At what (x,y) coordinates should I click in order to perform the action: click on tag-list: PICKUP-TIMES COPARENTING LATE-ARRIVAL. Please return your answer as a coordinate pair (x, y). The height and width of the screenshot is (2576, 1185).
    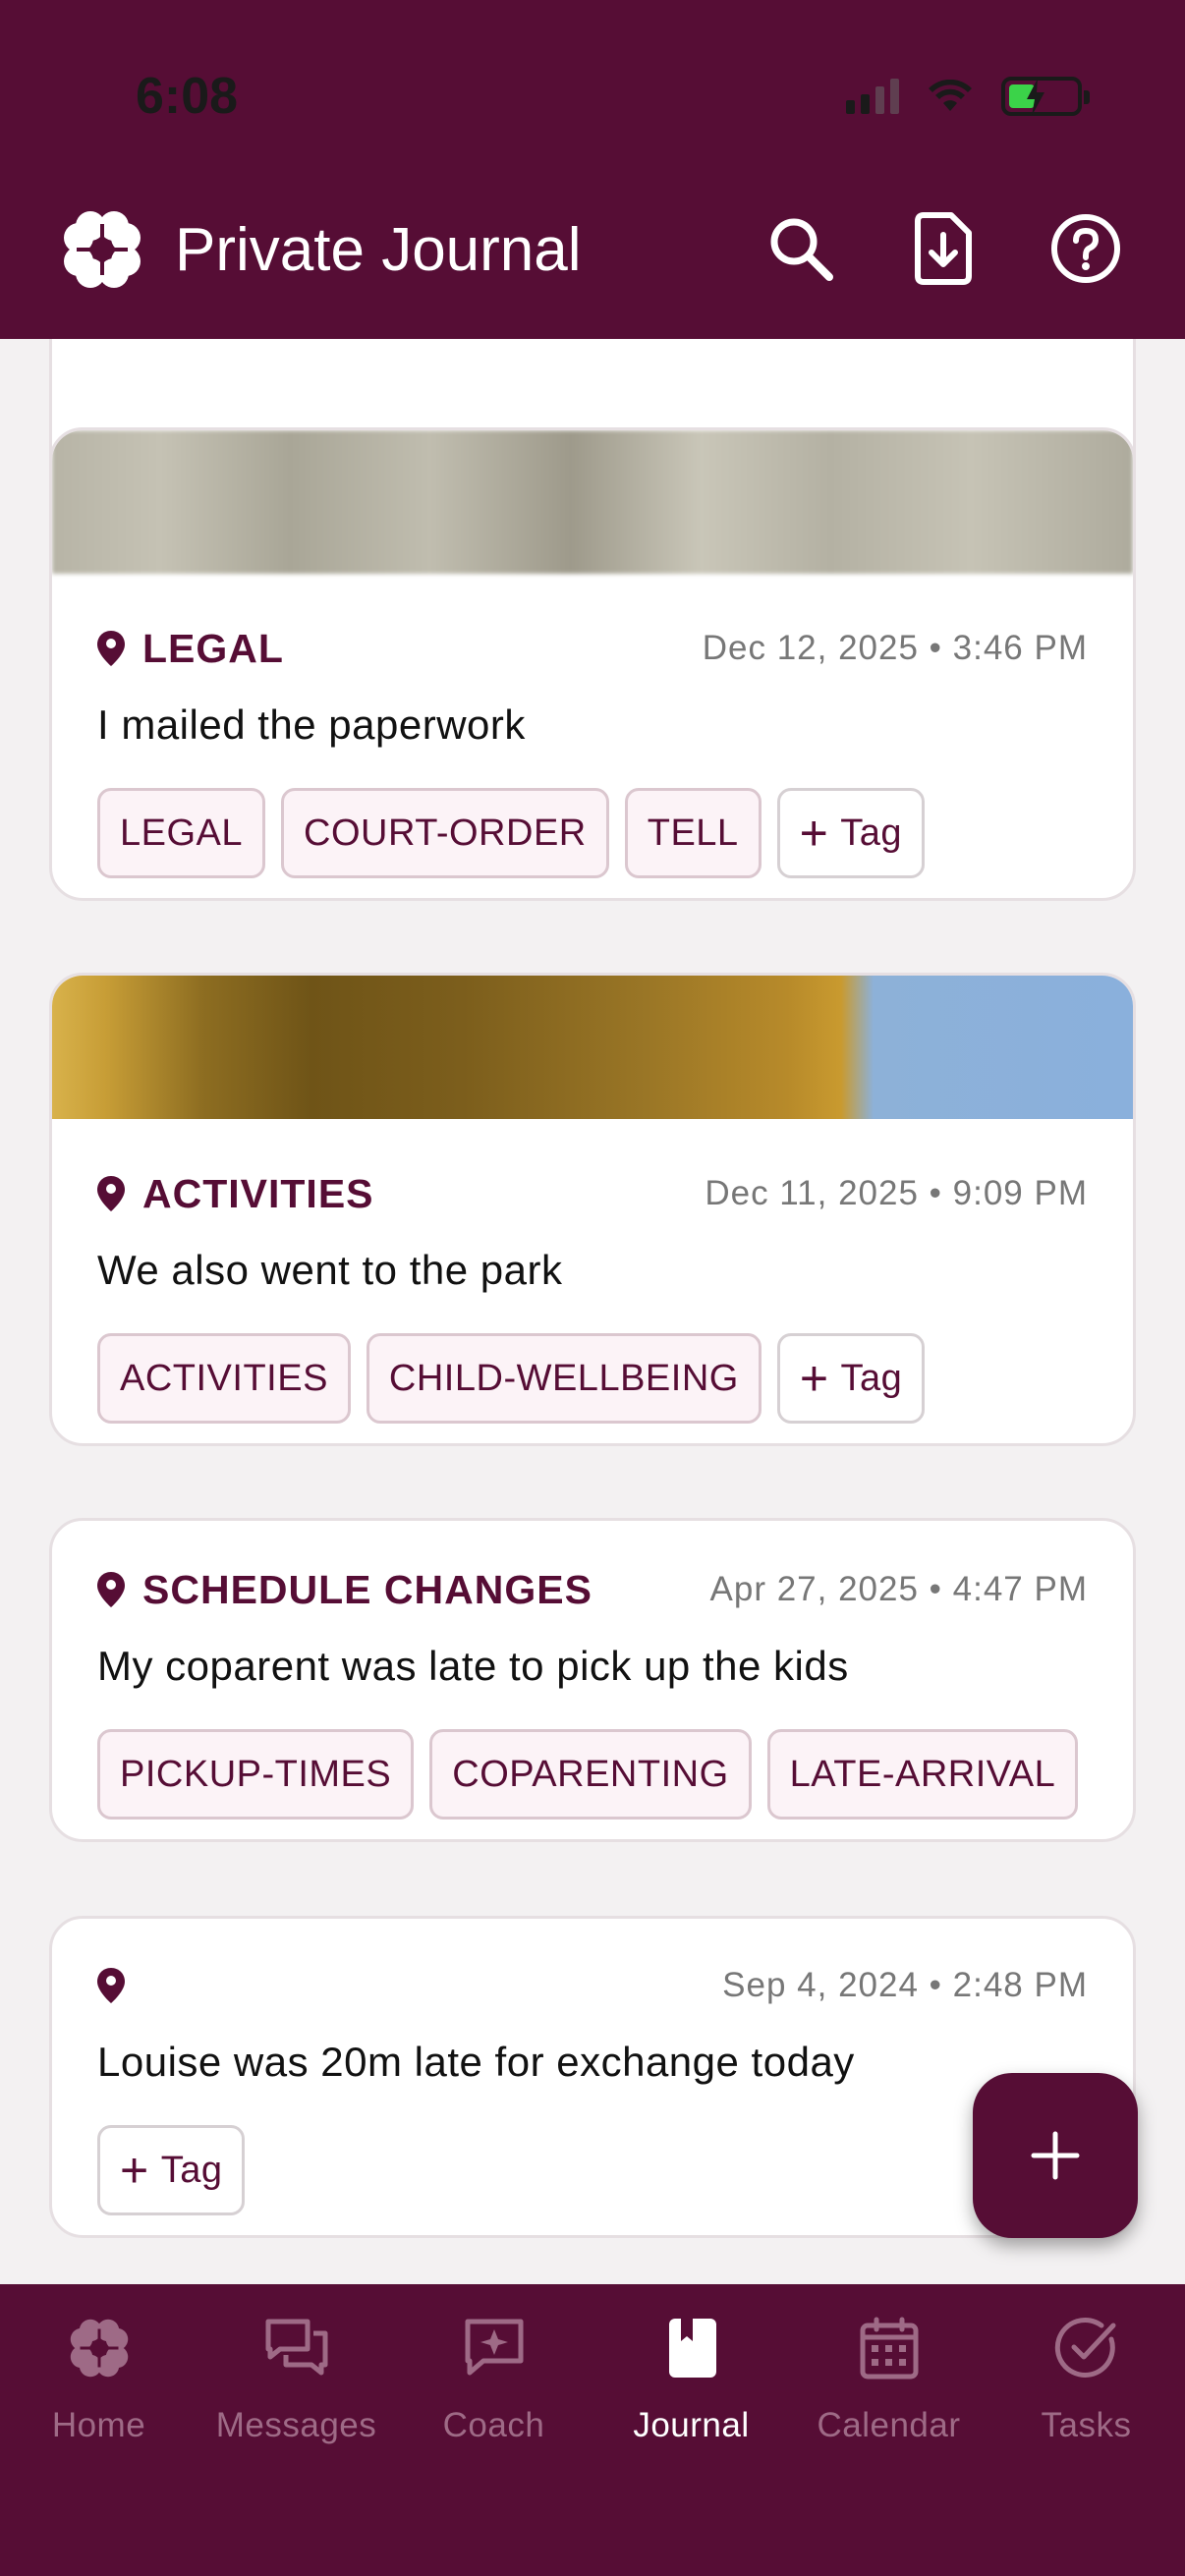
    Looking at the image, I should click on (592, 1774).